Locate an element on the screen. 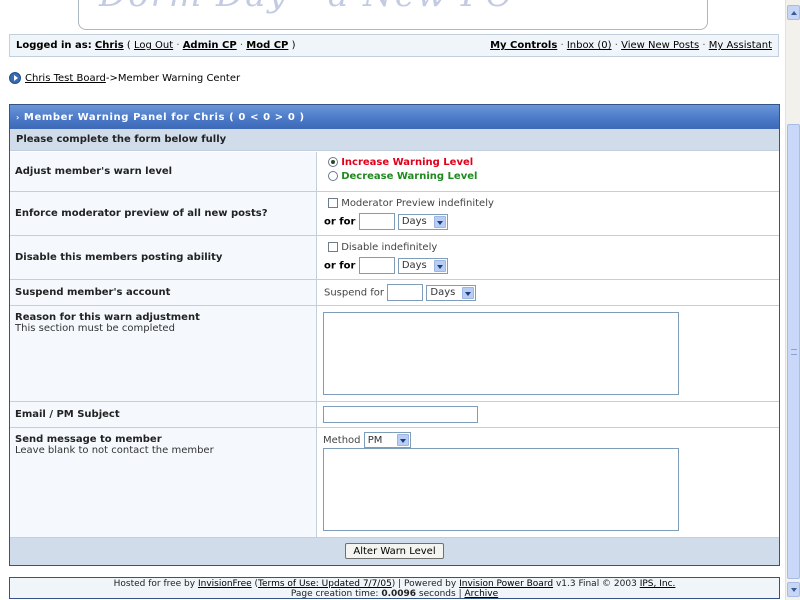 The height and width of the screenshot is (600, 800). method-select: PM is located at coordinates (387, 440).